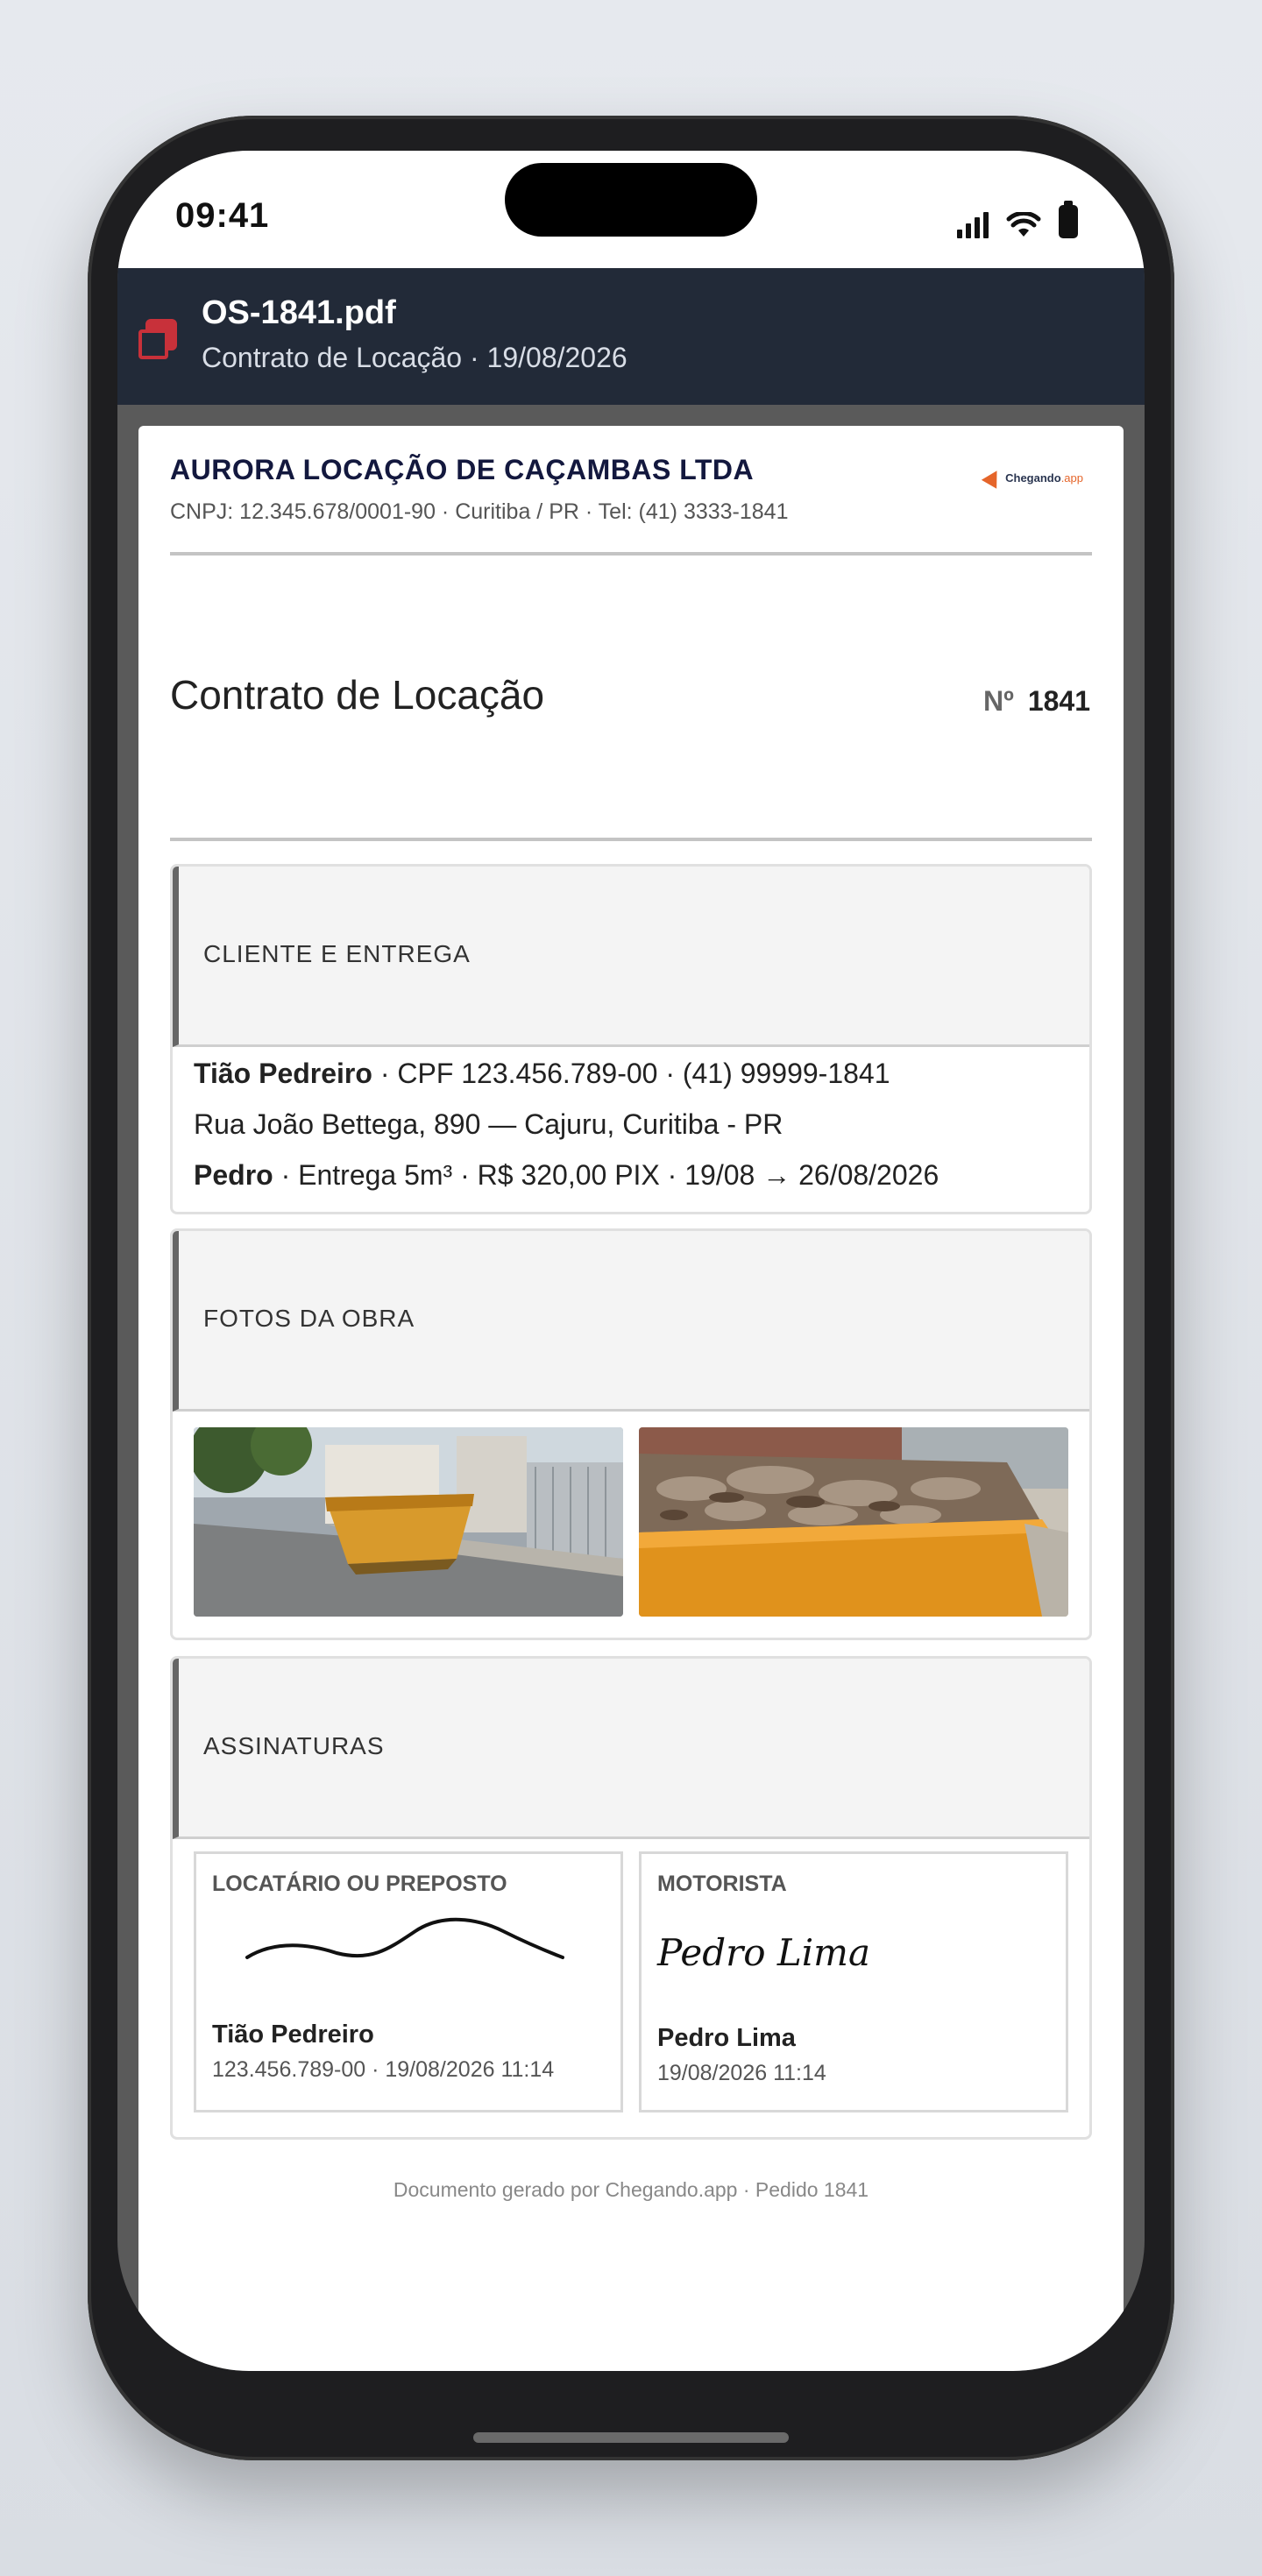 This screenshot has height=2576, width=1262. I want to click on driver-signature-label: MOTORISTA, so click(722, 1884).